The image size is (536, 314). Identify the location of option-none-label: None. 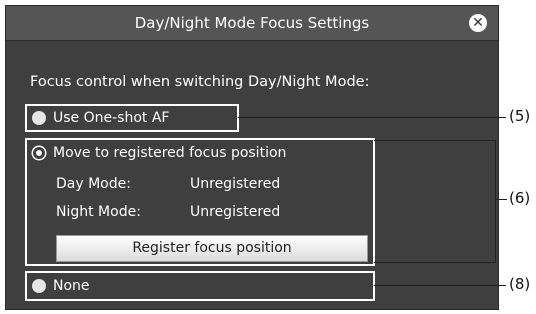
(71, 286).